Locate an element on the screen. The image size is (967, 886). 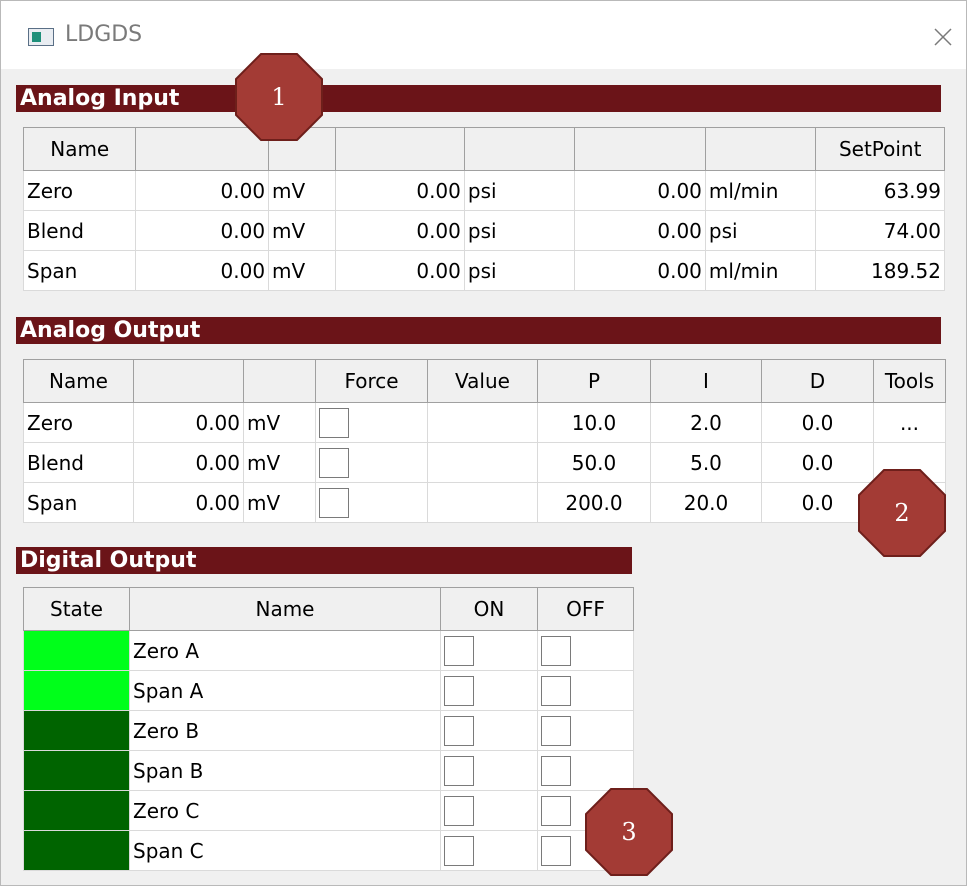
table-row: Blend 0.00 mV 0.00 psi 0.00 psi 74.00 is located at coordinates (483, 230).